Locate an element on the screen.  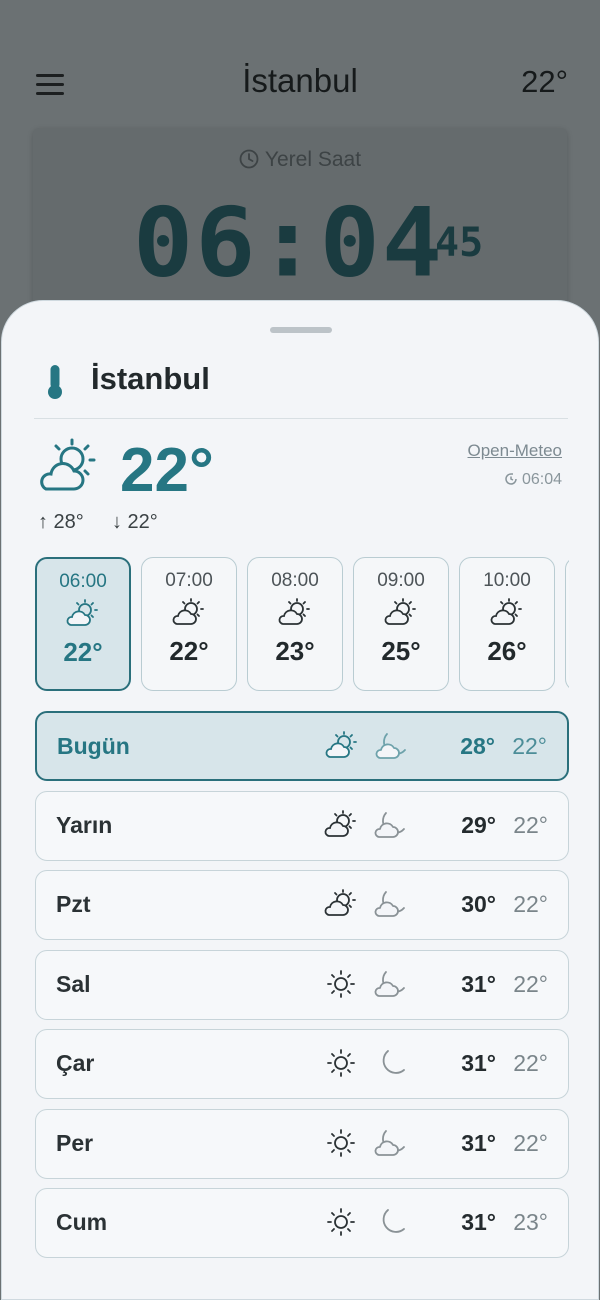
hour-temp: 23° is located at coordinates (295, 651).